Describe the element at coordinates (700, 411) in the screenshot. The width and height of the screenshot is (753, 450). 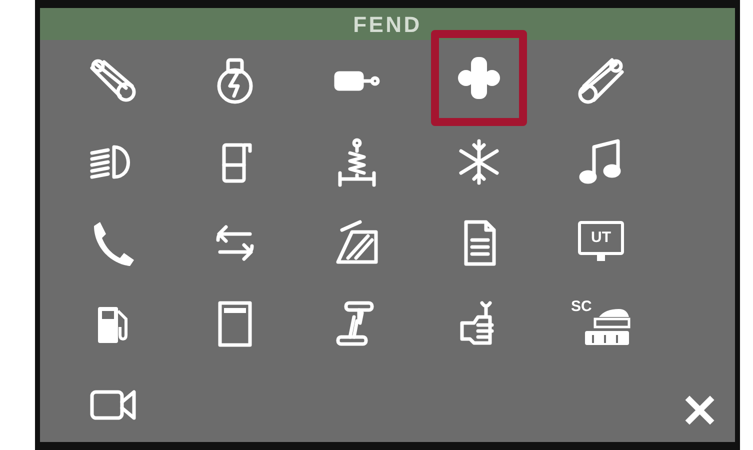
I see `close-button: ✕` at that location.